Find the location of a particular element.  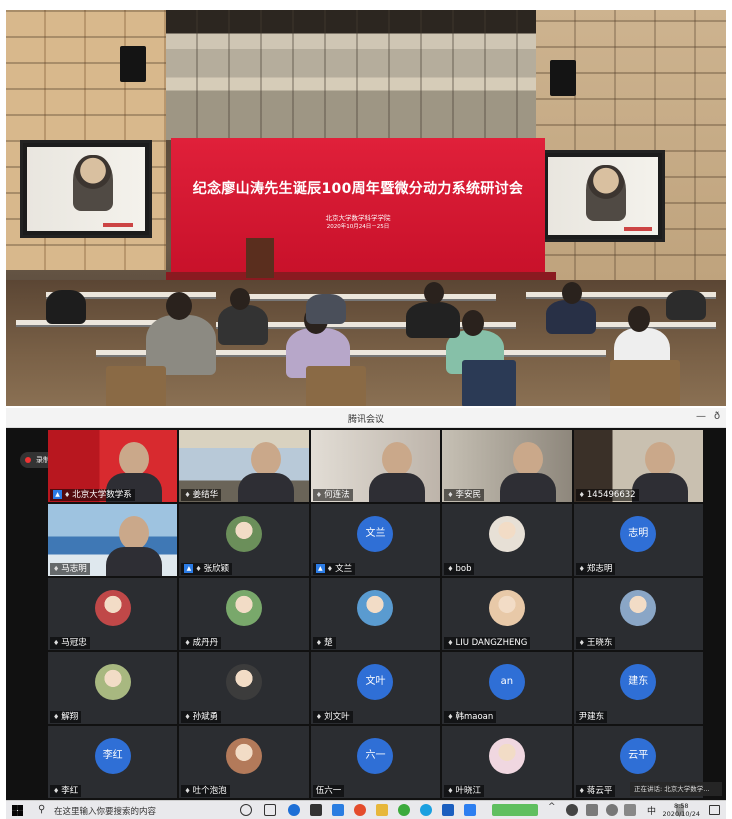

edge-browser-icon is located at coordinates (294, 810).